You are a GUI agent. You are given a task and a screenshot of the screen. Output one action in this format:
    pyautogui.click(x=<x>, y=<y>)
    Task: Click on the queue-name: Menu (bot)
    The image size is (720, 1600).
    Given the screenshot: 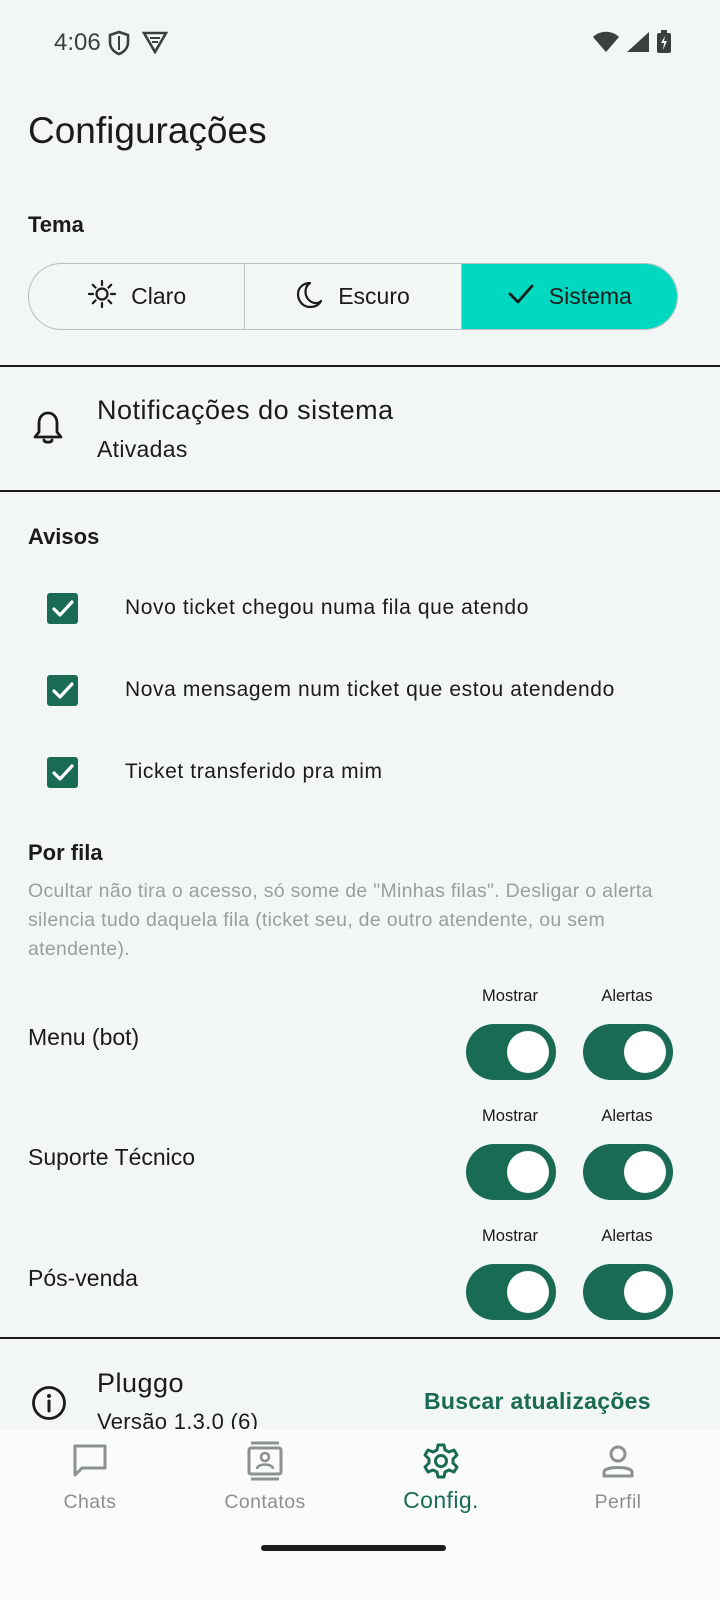 What is the action you would take?
    pyautogui.click(x=84, y=1037)
    